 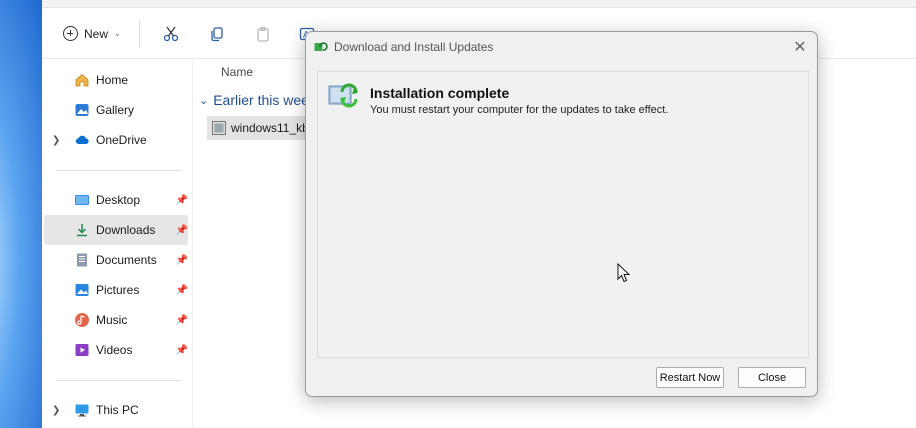 What do you see at coordinates (261, 100) in the screenshot?
I see `group-title: Earlier this wee` at bounding box center [261, 100].